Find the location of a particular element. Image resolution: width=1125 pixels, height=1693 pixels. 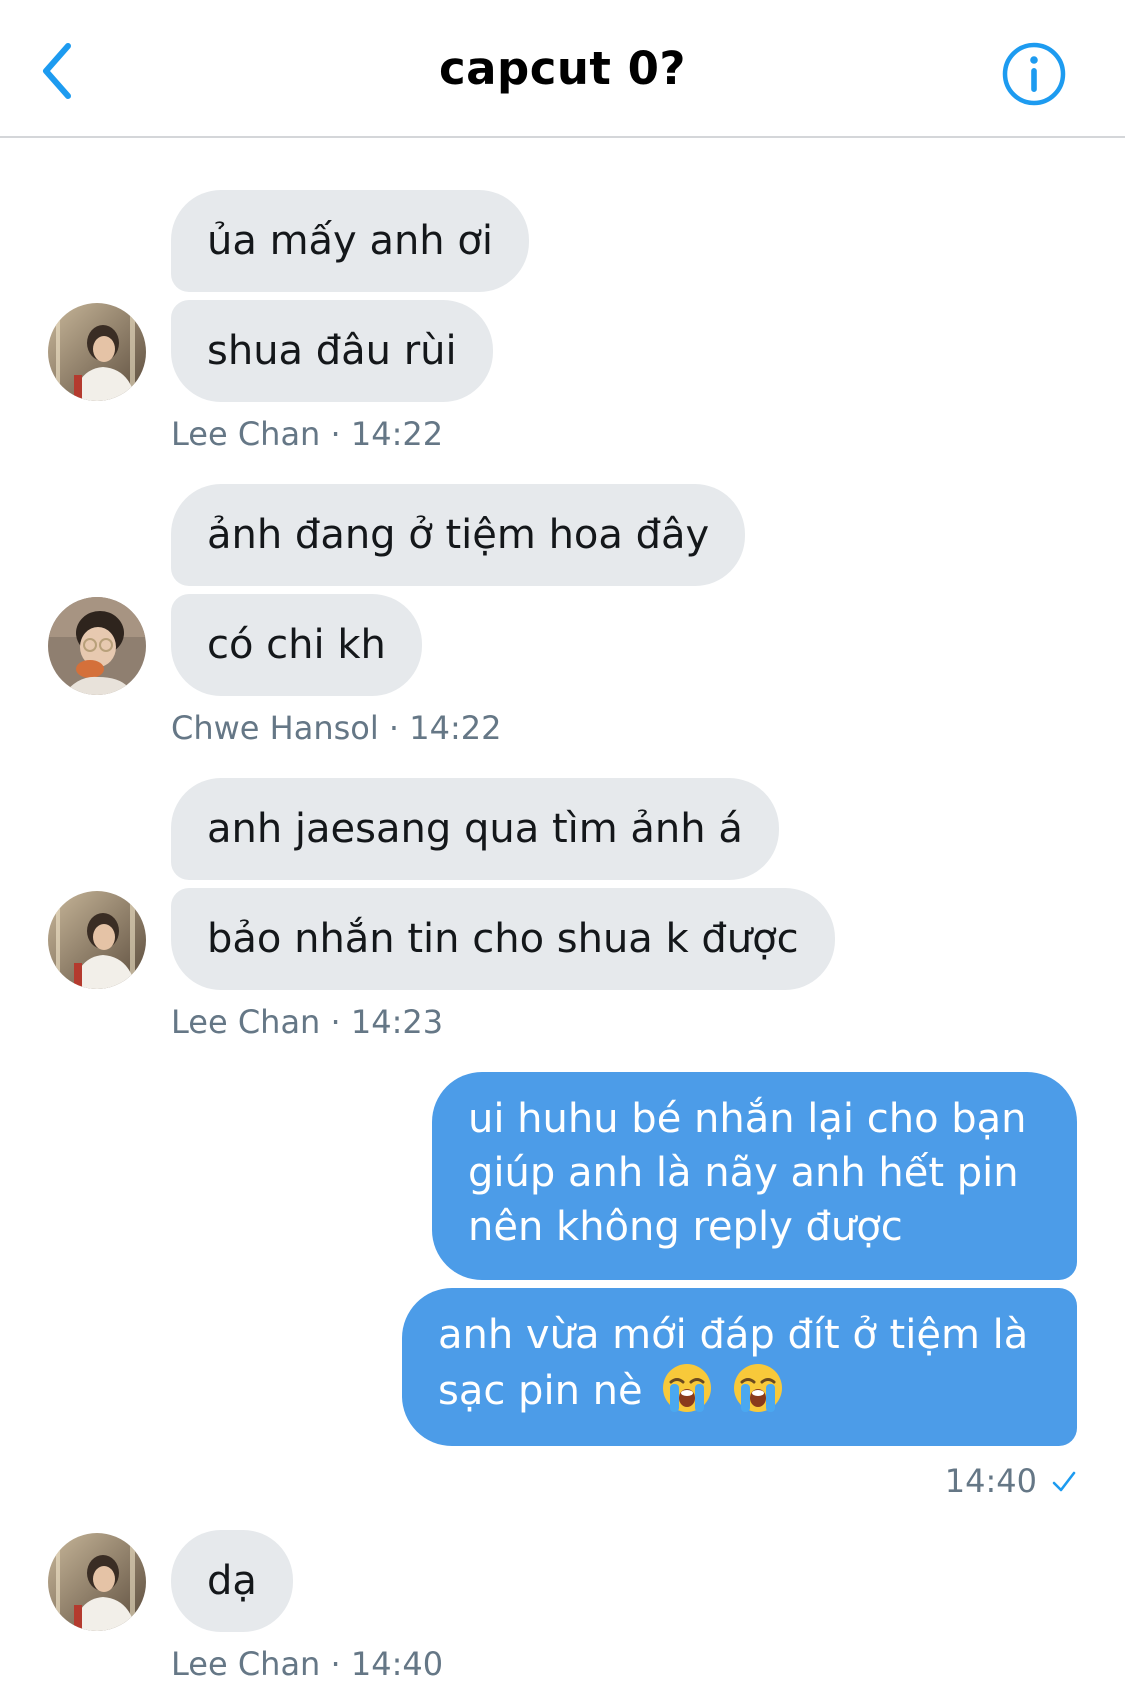

message-bubble: có chi kh is located at coordinates (296, 645).